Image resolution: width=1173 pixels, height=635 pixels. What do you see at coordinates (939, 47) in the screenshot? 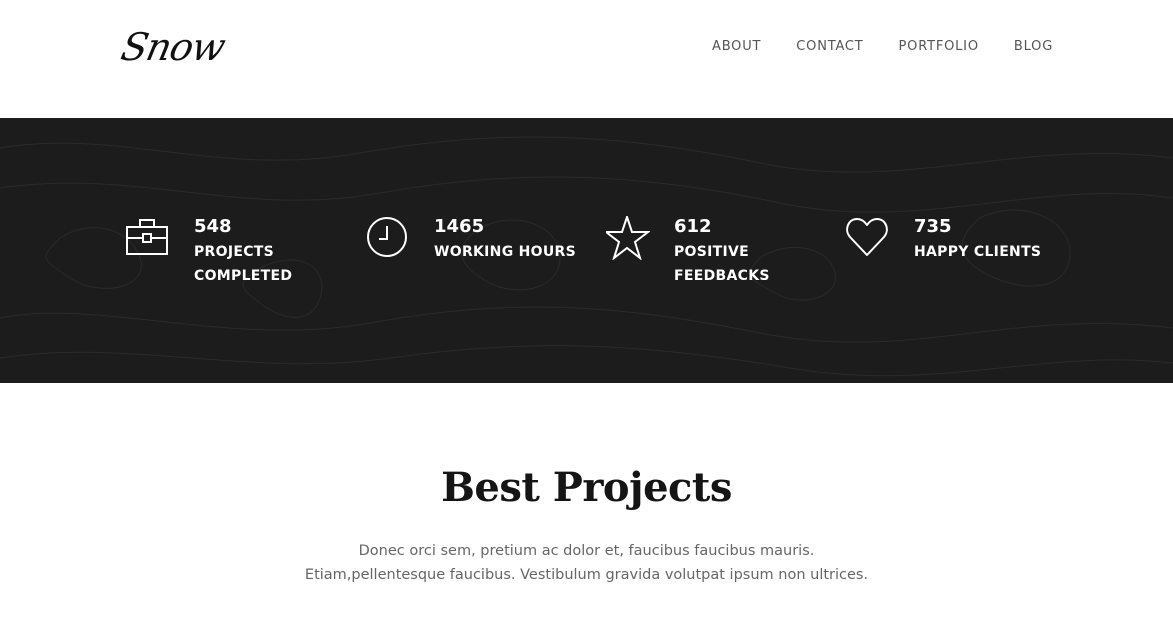
I see `nav-portfolio: PORTFOLIO` at bounding box center [939, 47].